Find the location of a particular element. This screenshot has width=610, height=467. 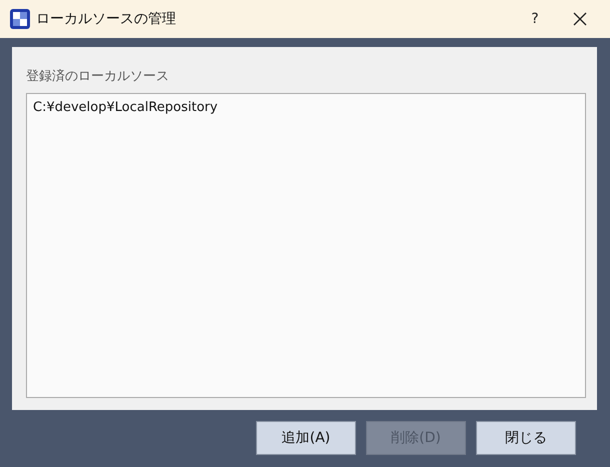

dialog-button: 閉じる is located at coordinates (526, 438).